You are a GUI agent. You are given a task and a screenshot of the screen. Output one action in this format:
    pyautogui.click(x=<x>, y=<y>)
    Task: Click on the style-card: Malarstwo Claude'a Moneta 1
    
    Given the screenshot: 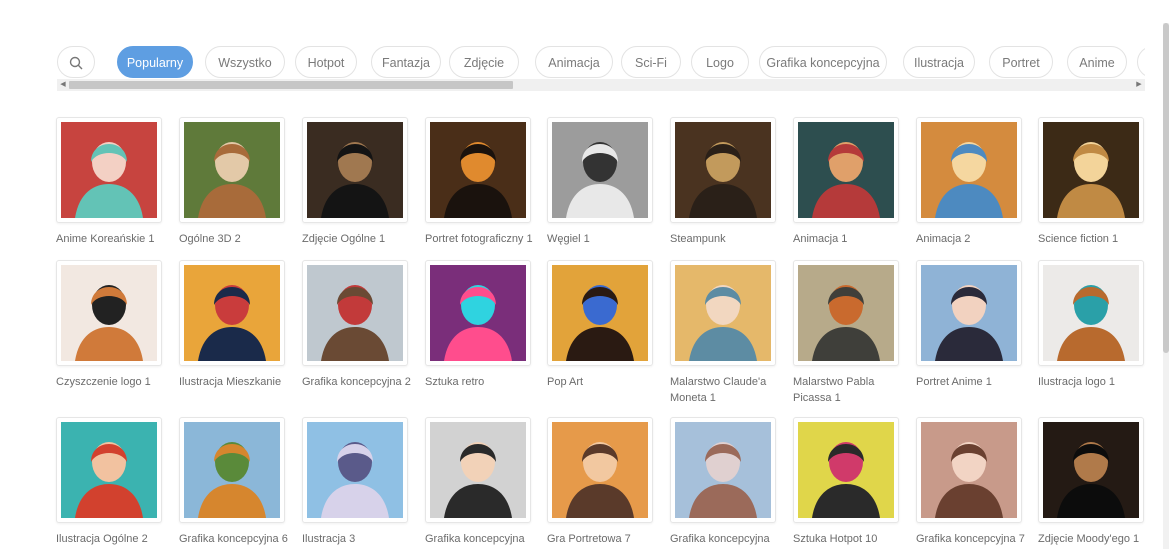 What is the action you would take?
    pyautogui.click(x=724, y=333)
    